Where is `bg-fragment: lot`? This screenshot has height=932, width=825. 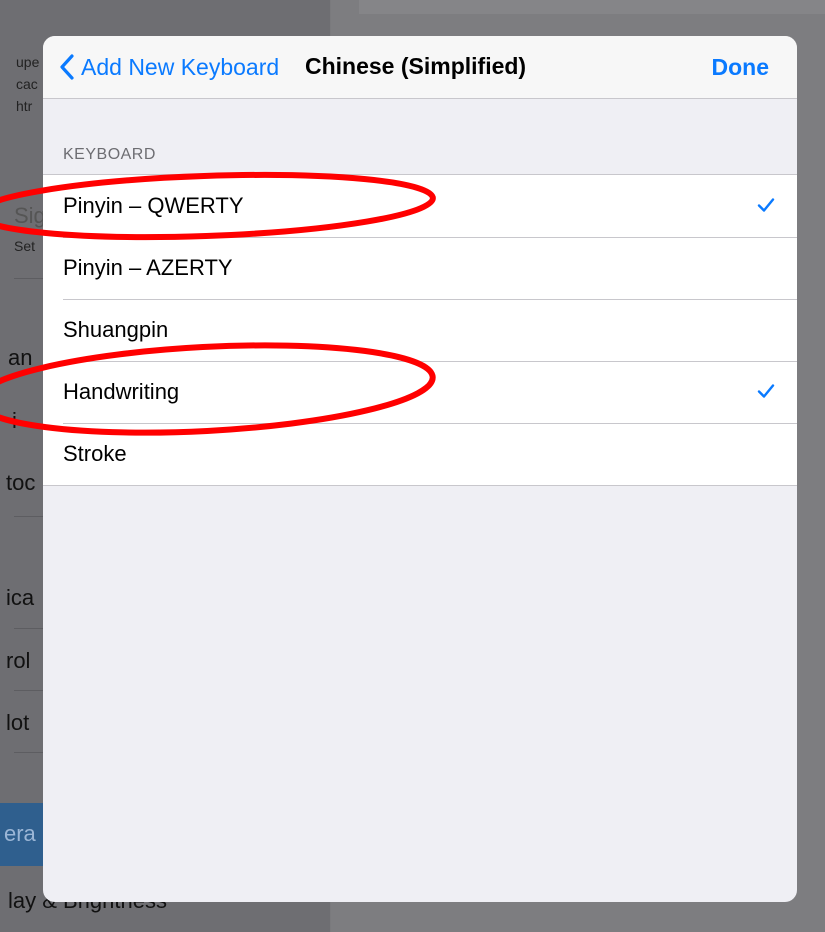 bg-fragment: lot is located at coordinates (18, 722).